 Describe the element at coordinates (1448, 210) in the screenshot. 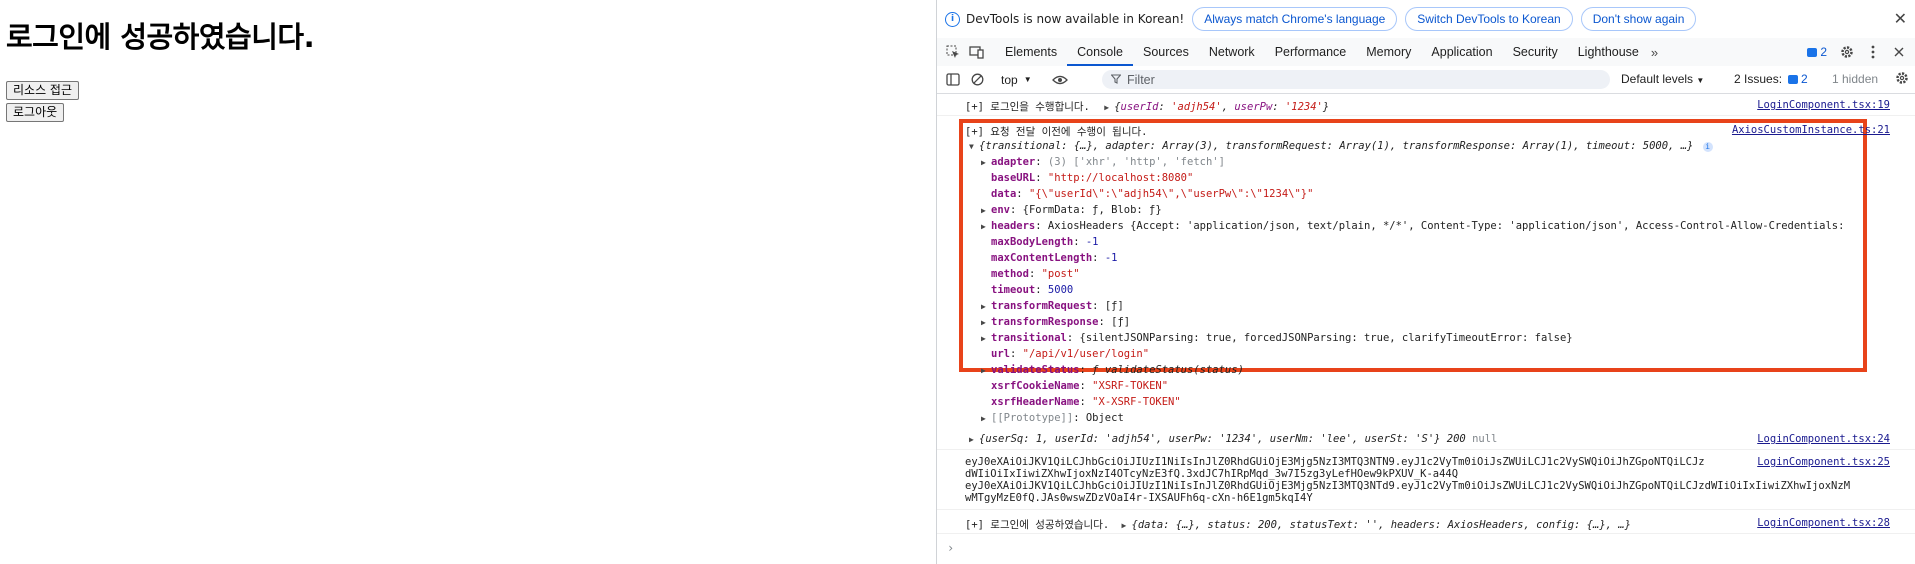

I see `prop-env: ▶ env: {FormData: ƒ, Blob: ƒ}` at that location.